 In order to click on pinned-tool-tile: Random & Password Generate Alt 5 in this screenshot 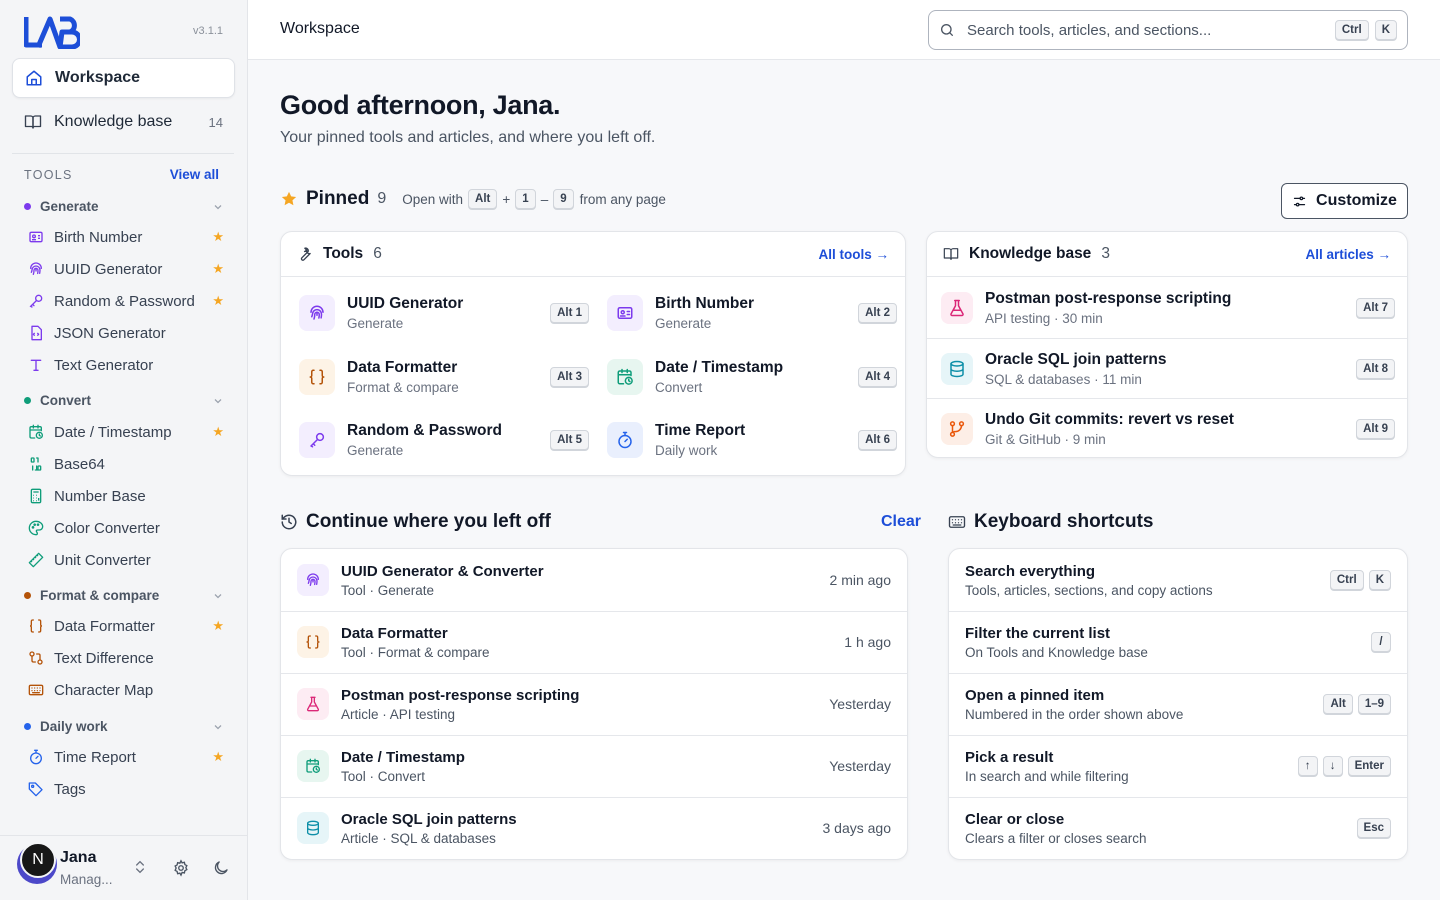, I will do `click(444, 440)`.